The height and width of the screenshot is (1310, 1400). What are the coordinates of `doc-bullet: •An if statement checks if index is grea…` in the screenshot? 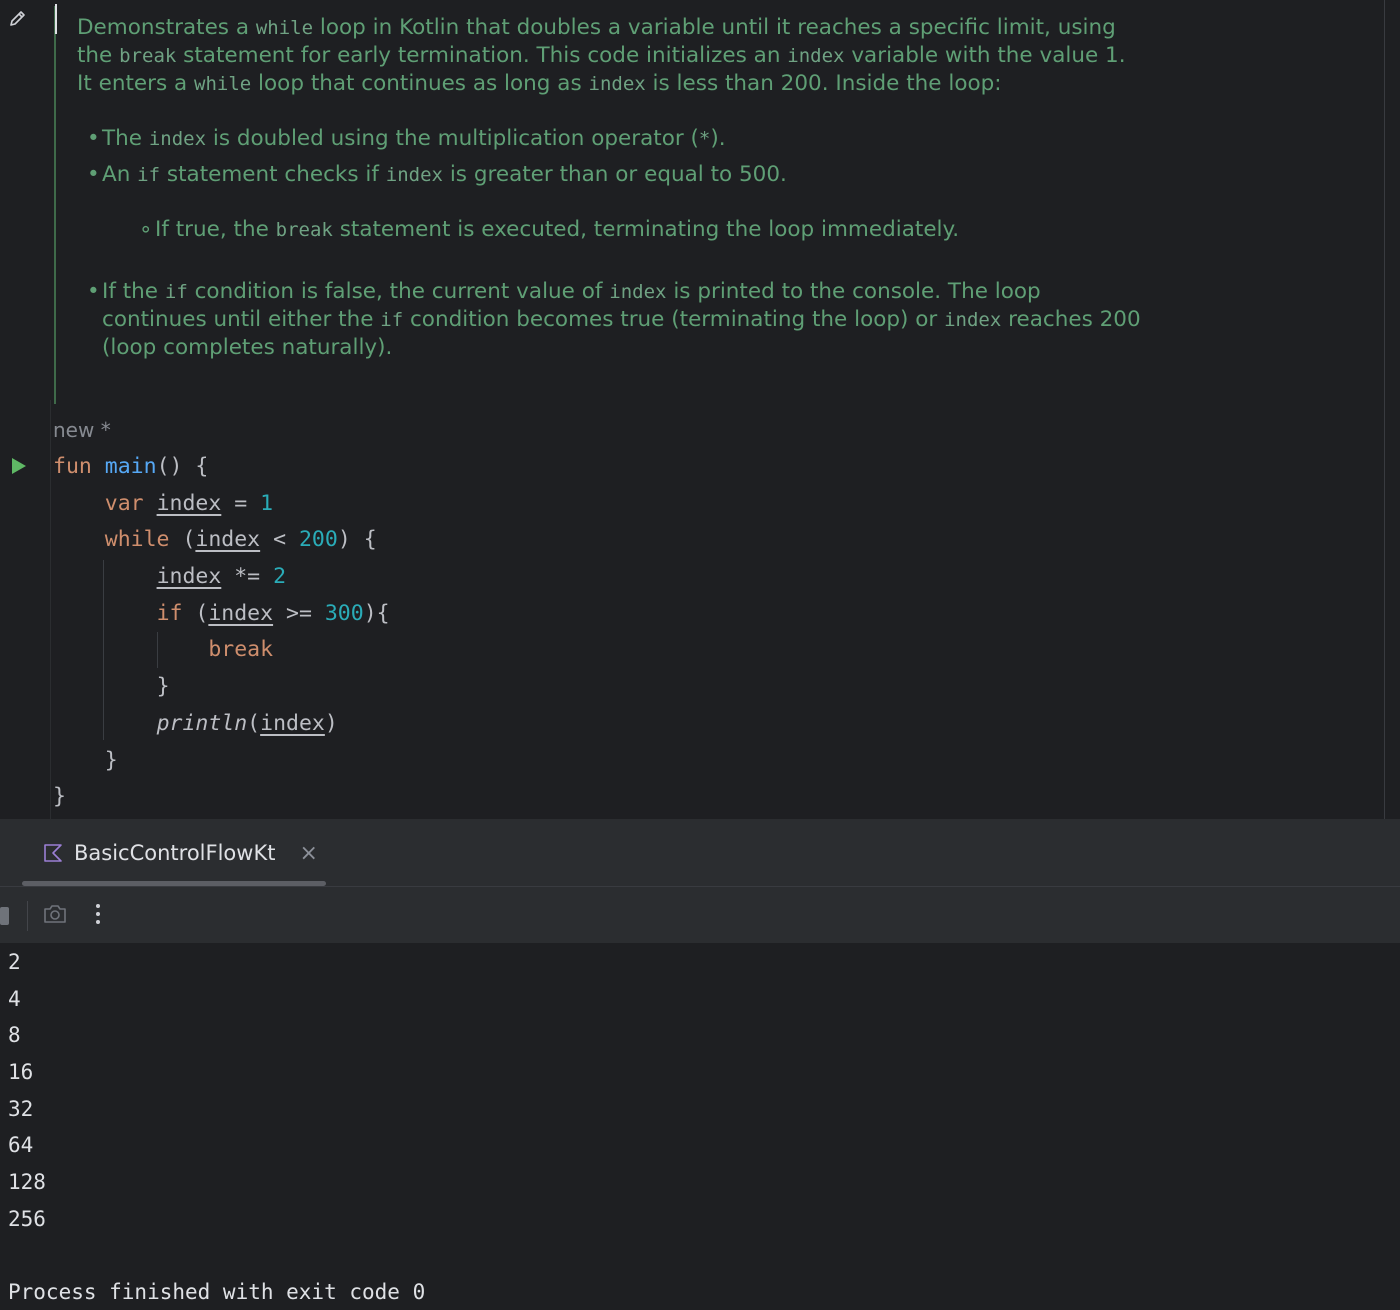 It's located at (612, 175).